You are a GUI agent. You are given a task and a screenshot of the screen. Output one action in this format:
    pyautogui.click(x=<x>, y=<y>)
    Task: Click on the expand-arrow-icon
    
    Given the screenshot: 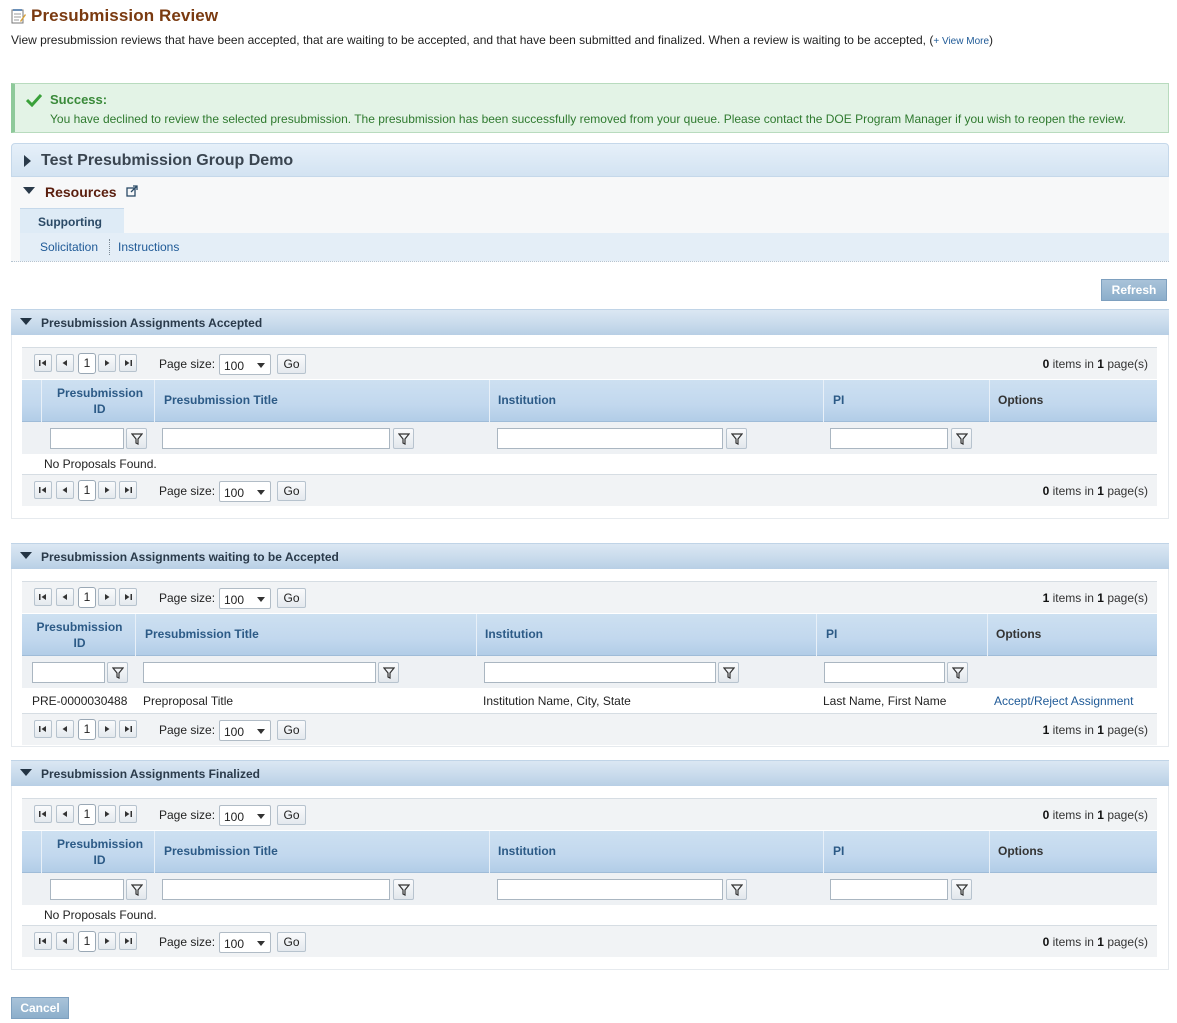 What is the action you would take?
    pyautogui.click(x=27, y=161)
    